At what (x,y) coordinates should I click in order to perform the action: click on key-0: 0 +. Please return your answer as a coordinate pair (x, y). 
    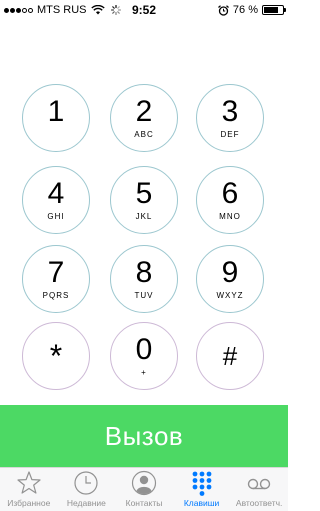
    Looking at the image, I should click on (144, 356).